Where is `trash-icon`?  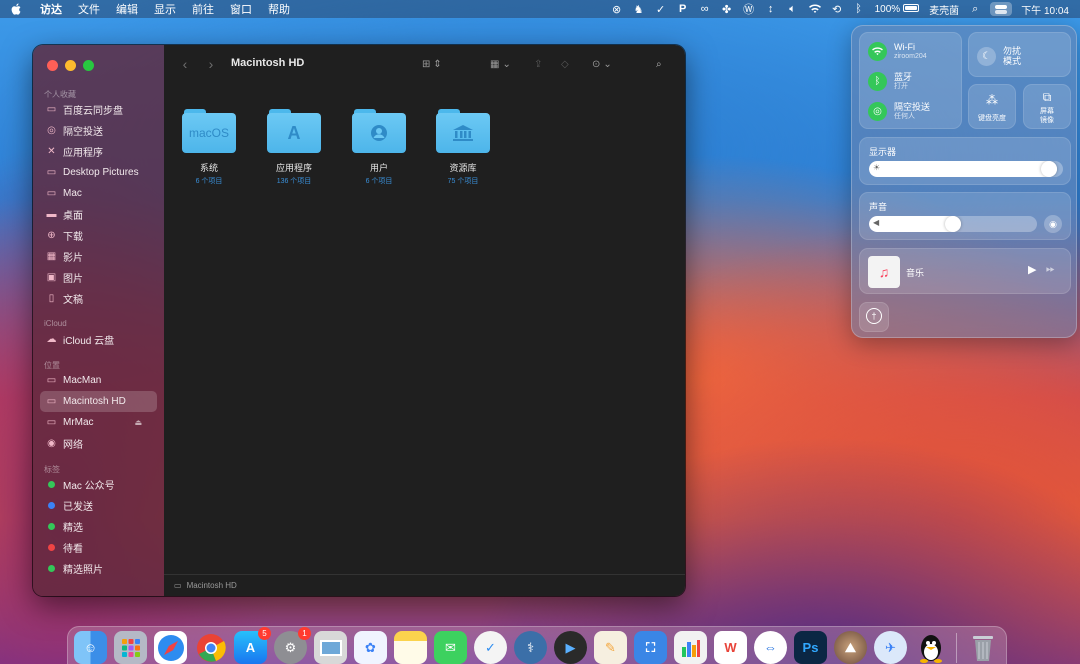 trash-icon is located at coordinates (982, 647).